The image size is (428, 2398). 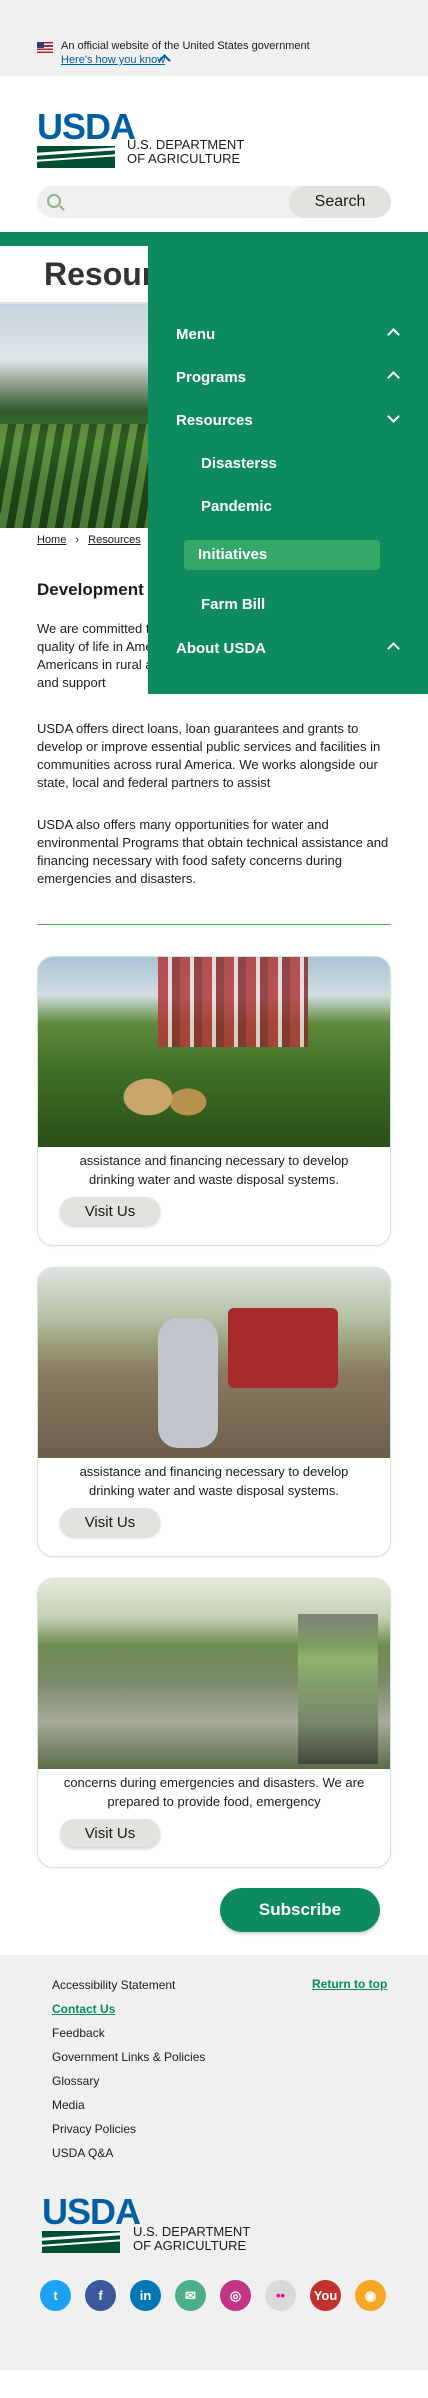 What do you see at coordinates (51, 540) in the screenshot?
I see `breadcrumb-home: Home` at bounding box center [51, 540].